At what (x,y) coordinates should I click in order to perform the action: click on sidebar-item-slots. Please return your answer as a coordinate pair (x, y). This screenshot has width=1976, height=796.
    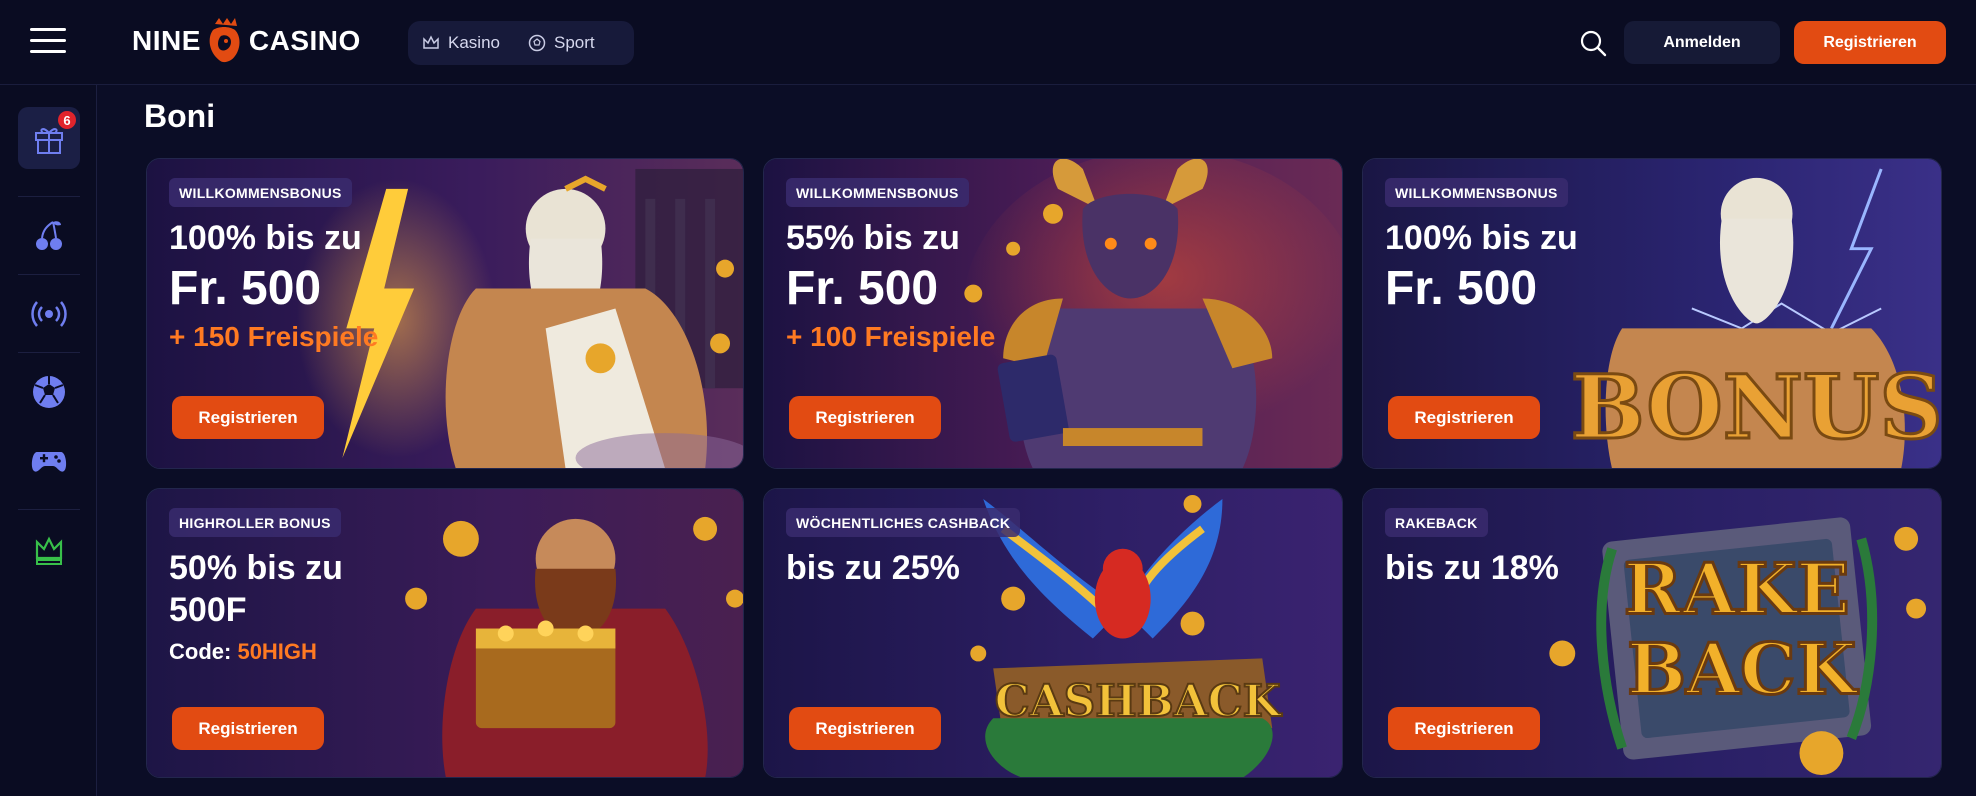
    Looking at the image, I should click on (49, 236).